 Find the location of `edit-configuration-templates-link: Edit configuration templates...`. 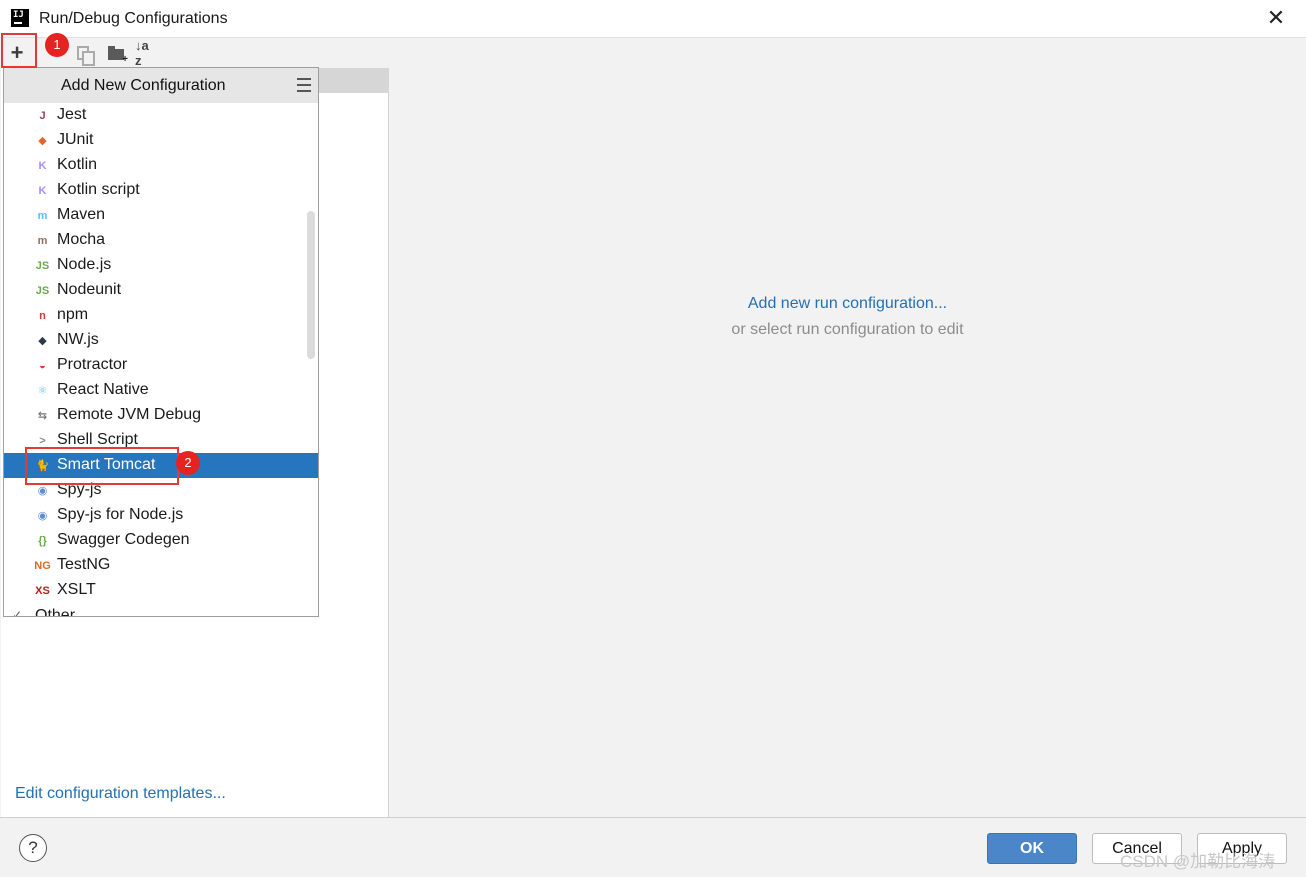

edit-configuration-templates-link: Edit configuration templates... is located at coordinates (120, 794).